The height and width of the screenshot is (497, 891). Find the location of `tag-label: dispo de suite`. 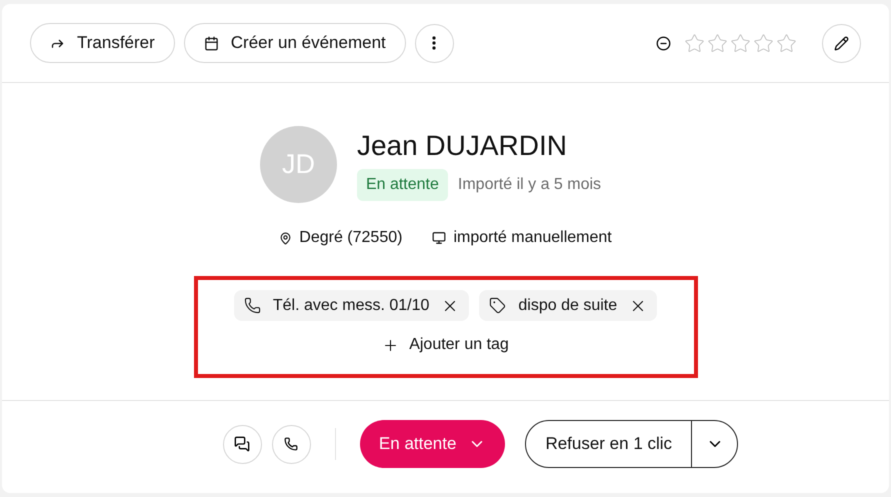

tag-label: dispo de suite is located at coordinates (568, 306).